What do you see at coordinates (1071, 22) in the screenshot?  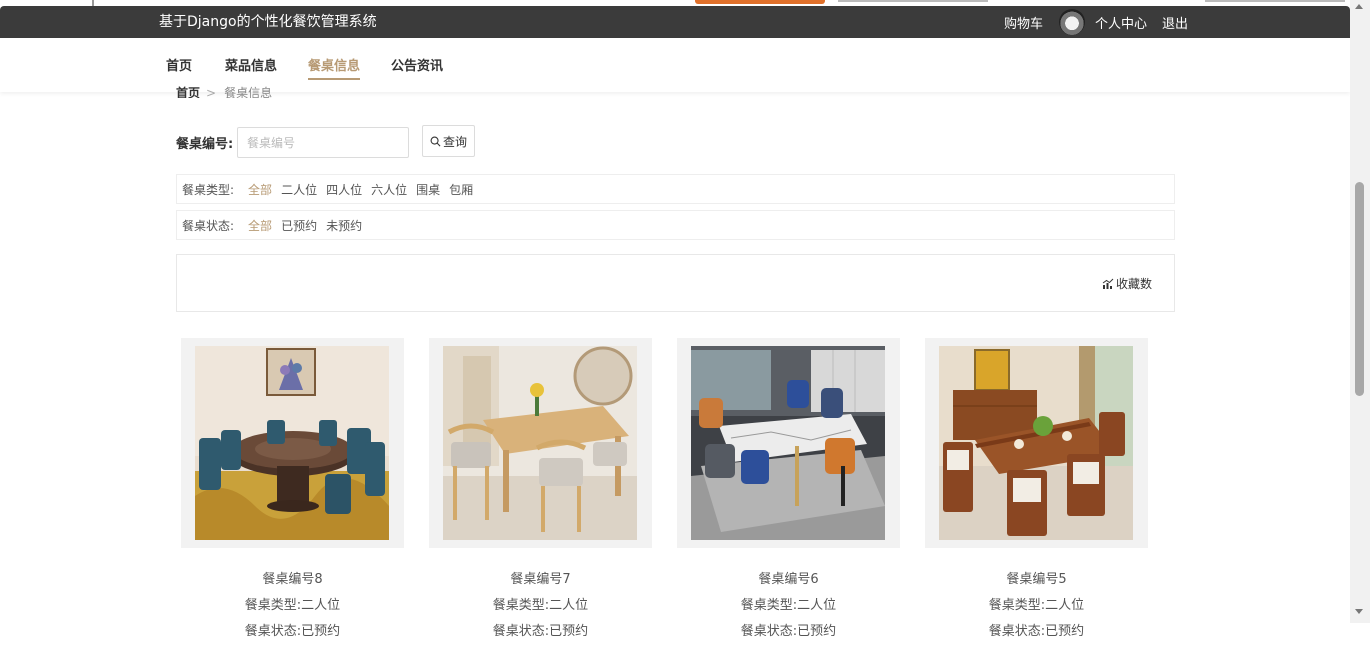 I see `avatar` at bounding box center [1071, 22].